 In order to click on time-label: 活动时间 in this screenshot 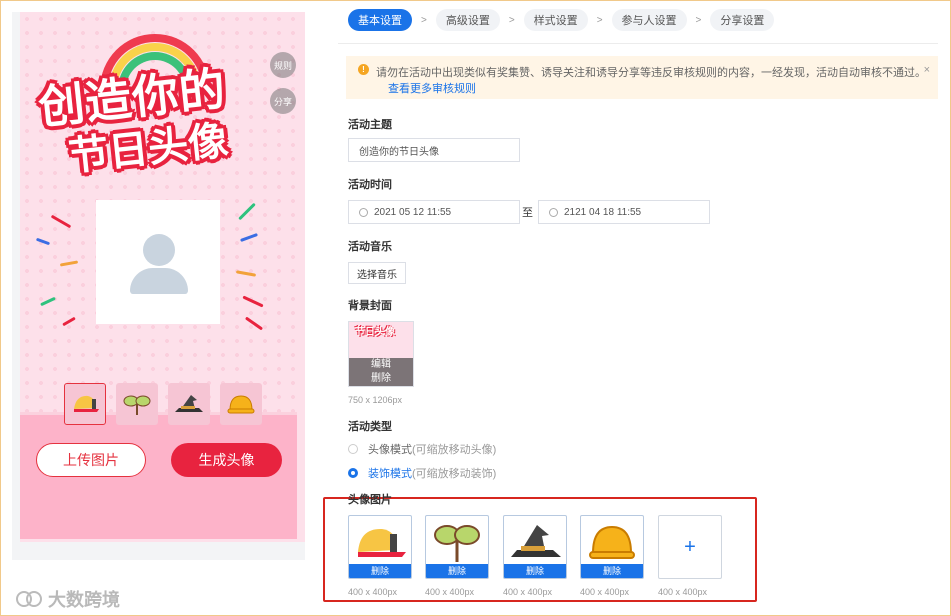, I will do `click(370, 185)`.